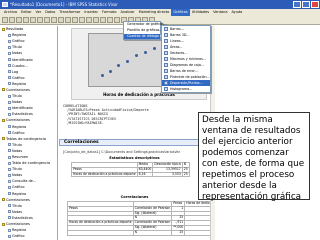  What do you see at coordinates (200, 12) in the screenshot?
I see `menu-item: Utilidades` at bounding box center [200, 12].